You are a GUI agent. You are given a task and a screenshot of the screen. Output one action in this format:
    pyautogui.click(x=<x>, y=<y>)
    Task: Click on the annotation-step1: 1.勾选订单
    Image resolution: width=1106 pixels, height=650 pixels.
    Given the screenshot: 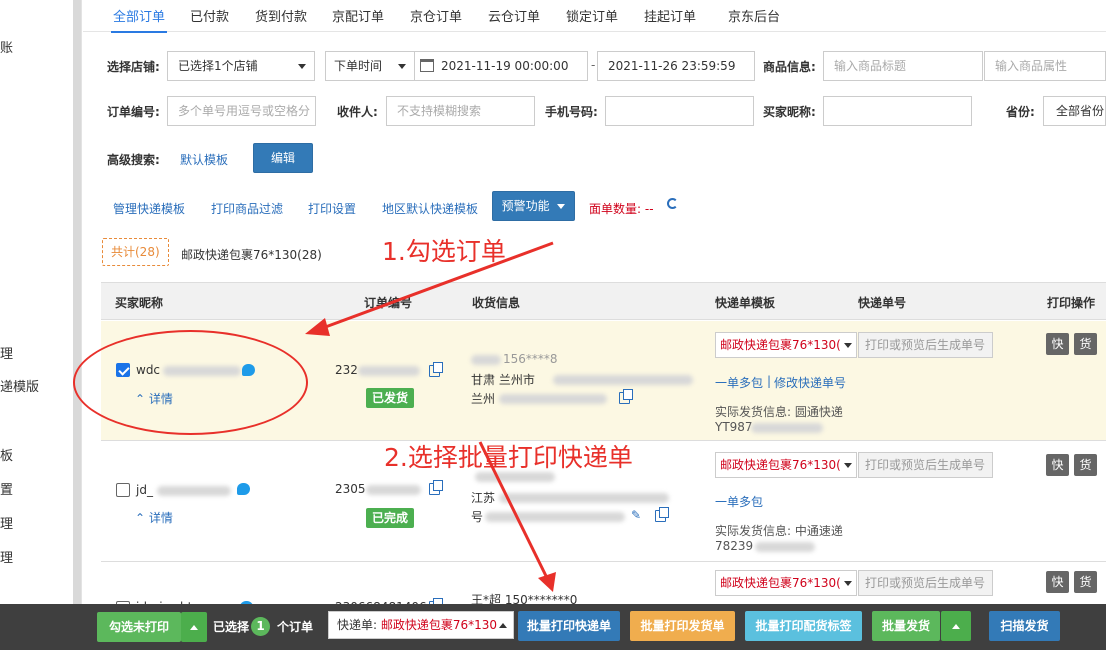 What is the action you would take?
    pyautogui.click(x=444, y=251)
    